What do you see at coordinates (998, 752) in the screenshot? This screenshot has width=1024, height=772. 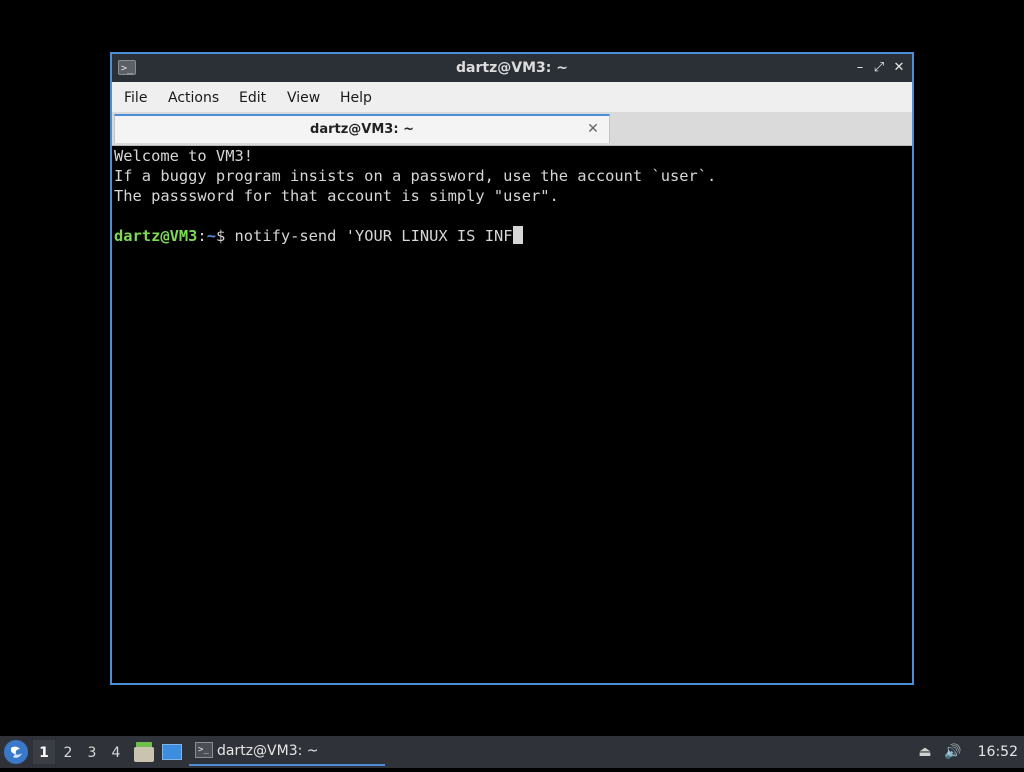 I see `clock: 16:52` at bounding box center [998, 752].